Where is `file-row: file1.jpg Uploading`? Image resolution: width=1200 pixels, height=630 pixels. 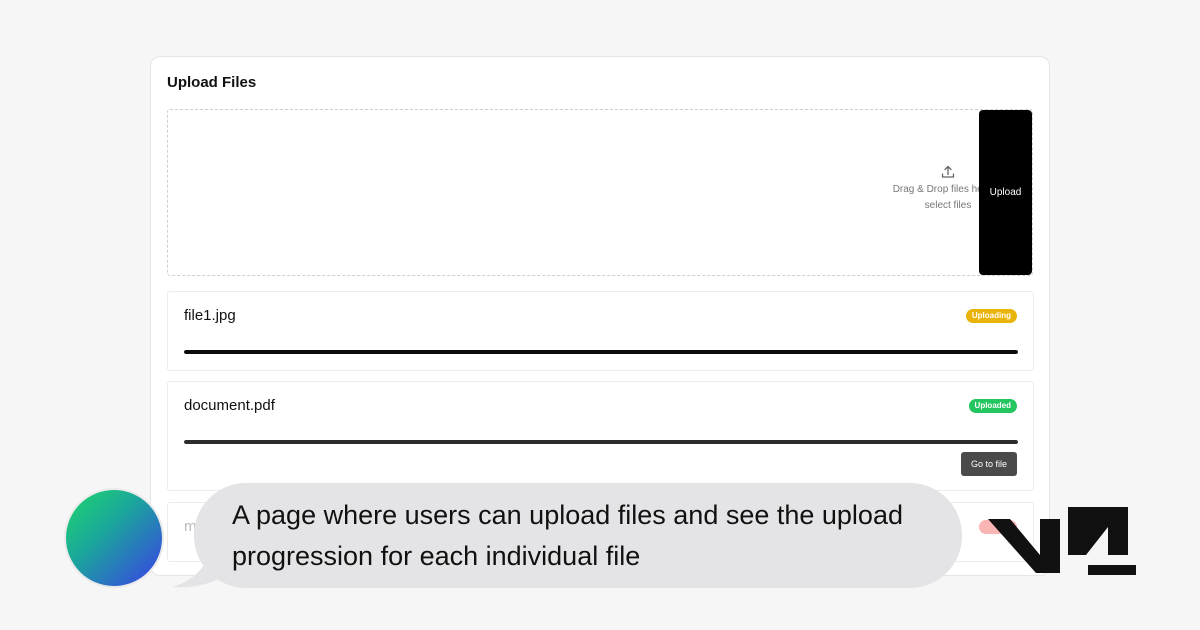 file-row: file1.jpg Uploading is located at coordinates (600, 331).